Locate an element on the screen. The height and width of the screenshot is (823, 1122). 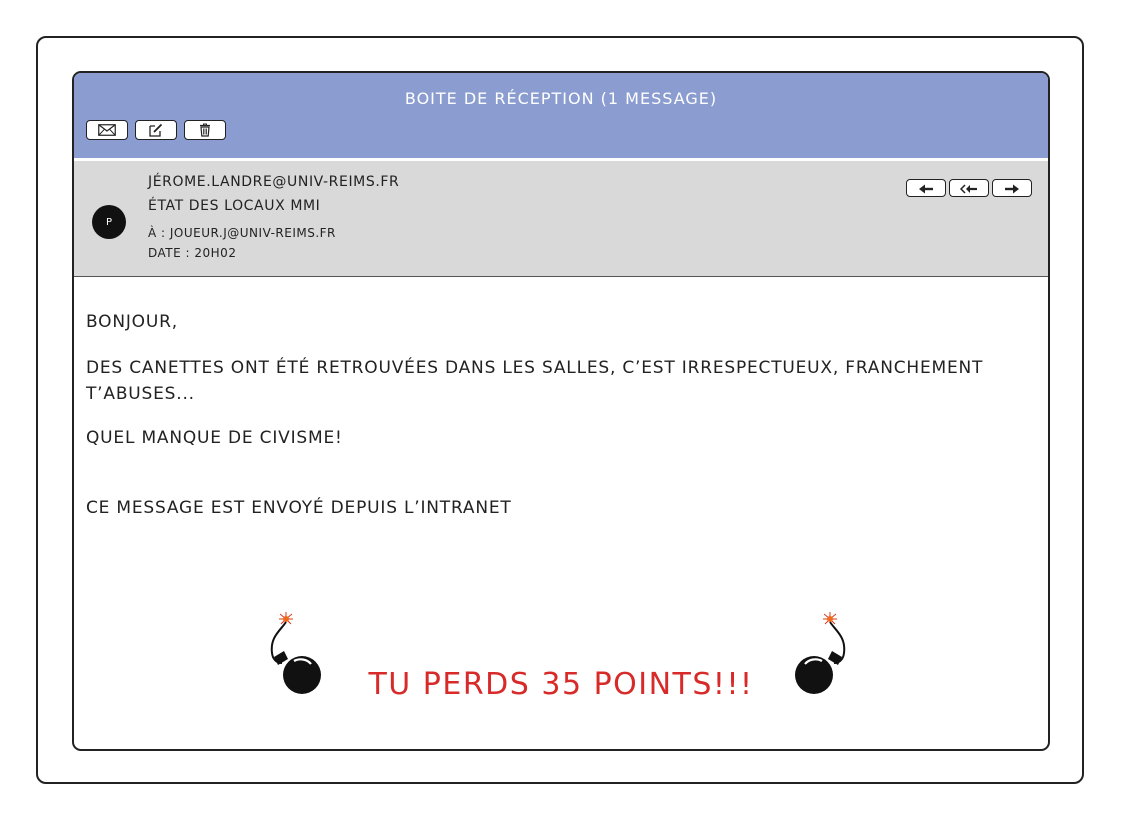
reply-actions is located at coordinates (969, 188).